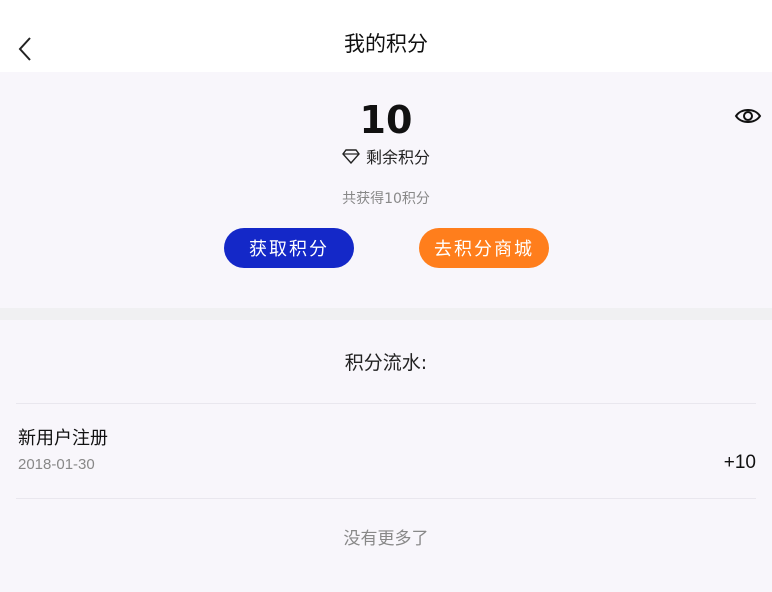 The height and width of the screenshot is (592, 772). What do you see at coordinates (739, 462) in the screenshot?
I see `ledger-item-amount: +10` at bounding box center [739, 462].